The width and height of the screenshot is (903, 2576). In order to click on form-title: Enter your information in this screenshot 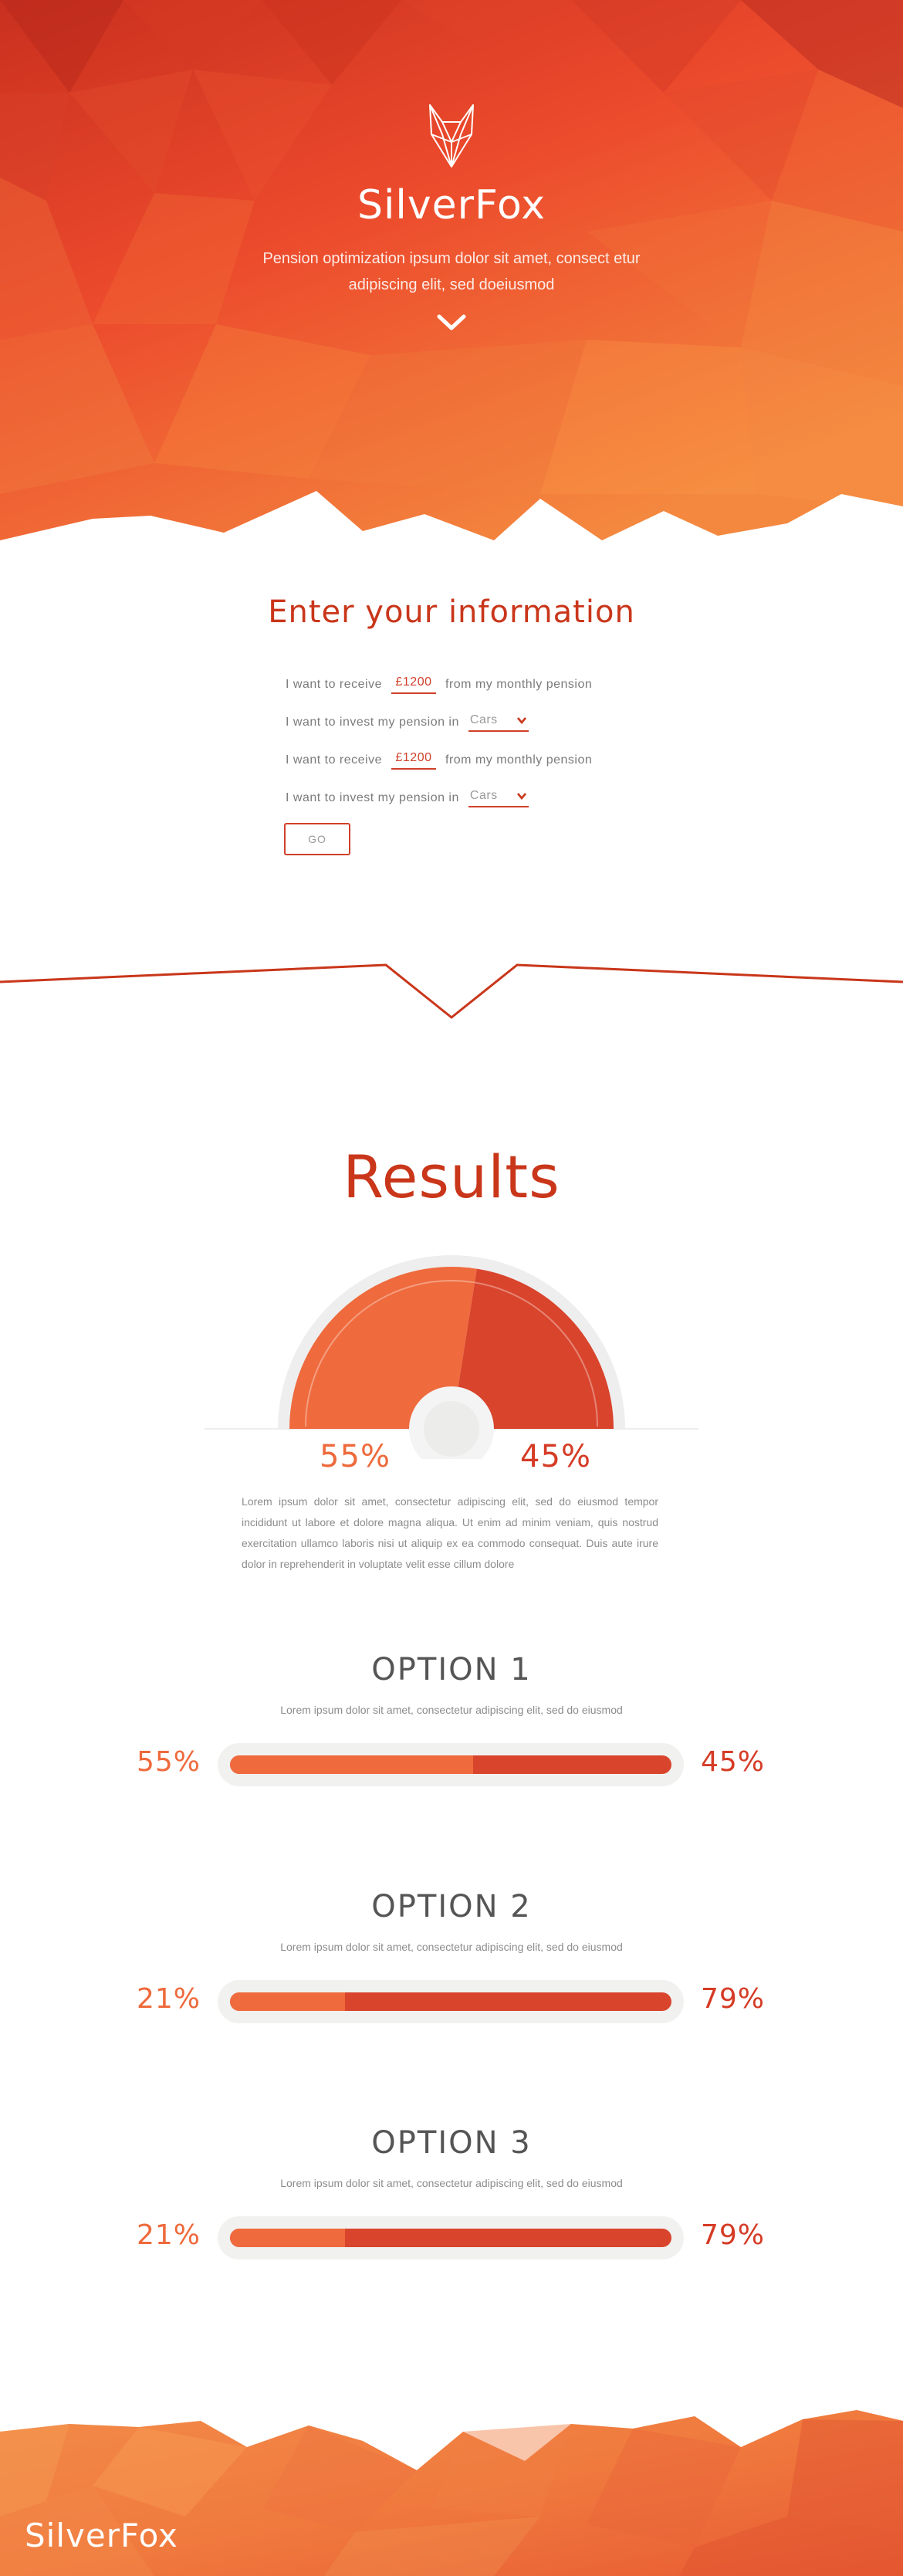, I will do `click(451, 612)`.